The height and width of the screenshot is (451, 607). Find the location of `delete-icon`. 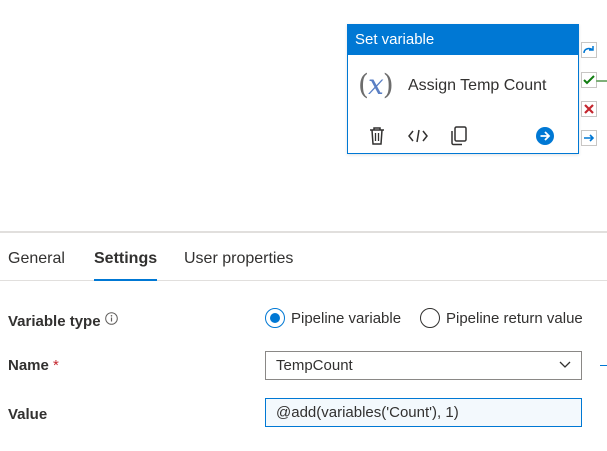

delete-icon is located at coordinates (377, 136).